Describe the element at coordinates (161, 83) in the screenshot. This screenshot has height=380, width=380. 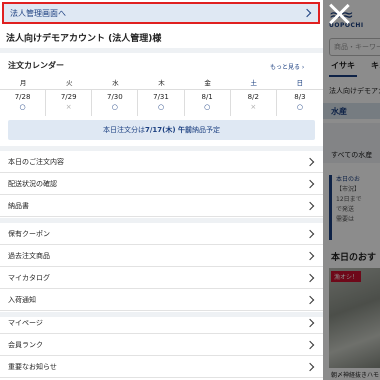
I see `day-thu: 木` at that location.